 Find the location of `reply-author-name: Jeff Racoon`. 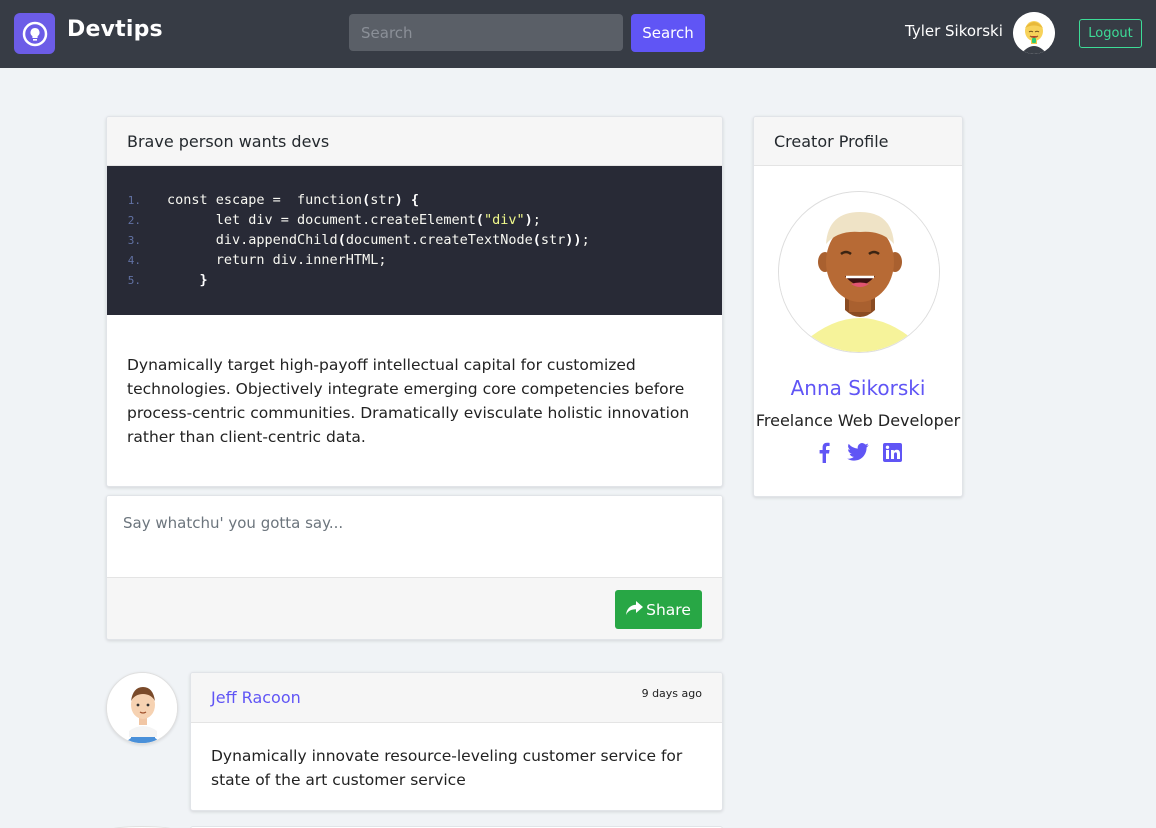

reply-author-name: Jeff Racoon is located at coordinates (256, 697).